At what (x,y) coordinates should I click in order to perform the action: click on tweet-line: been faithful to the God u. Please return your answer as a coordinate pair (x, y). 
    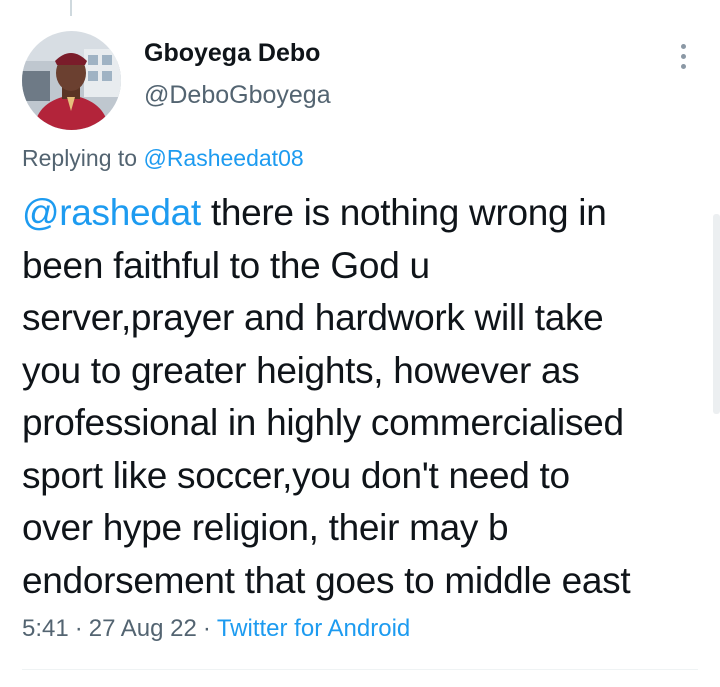
    Looking at the image, I should click on (226, 265).